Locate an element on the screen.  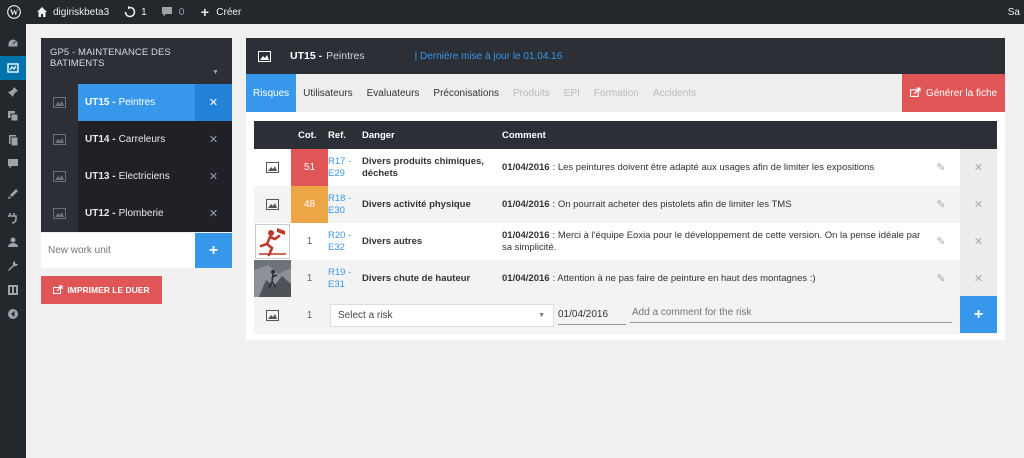
users-icon is located at coordinates (13, 242).